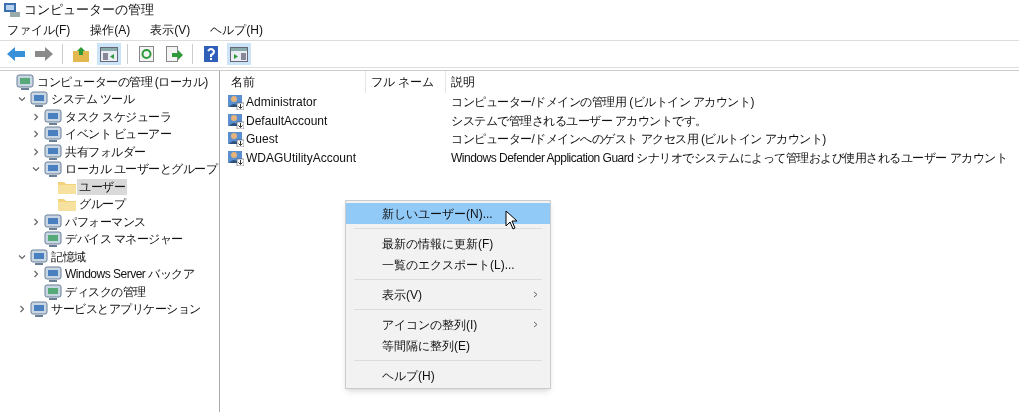 Image resolution: width=1019 pixels, height=412 pixels. I want to click on folder-up-icon, so click(81, 54).